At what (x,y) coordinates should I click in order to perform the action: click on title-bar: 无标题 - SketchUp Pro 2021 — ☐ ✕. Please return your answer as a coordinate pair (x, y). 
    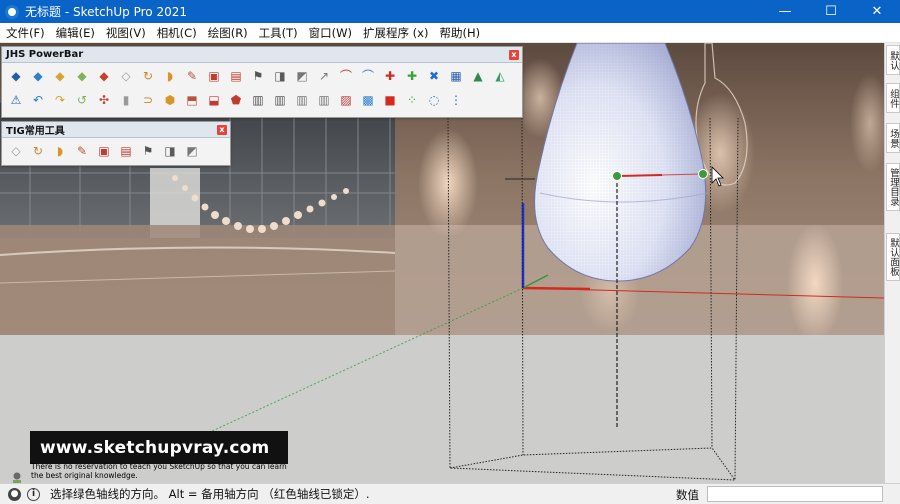
    Looking at the image, I should click on (450, 11).